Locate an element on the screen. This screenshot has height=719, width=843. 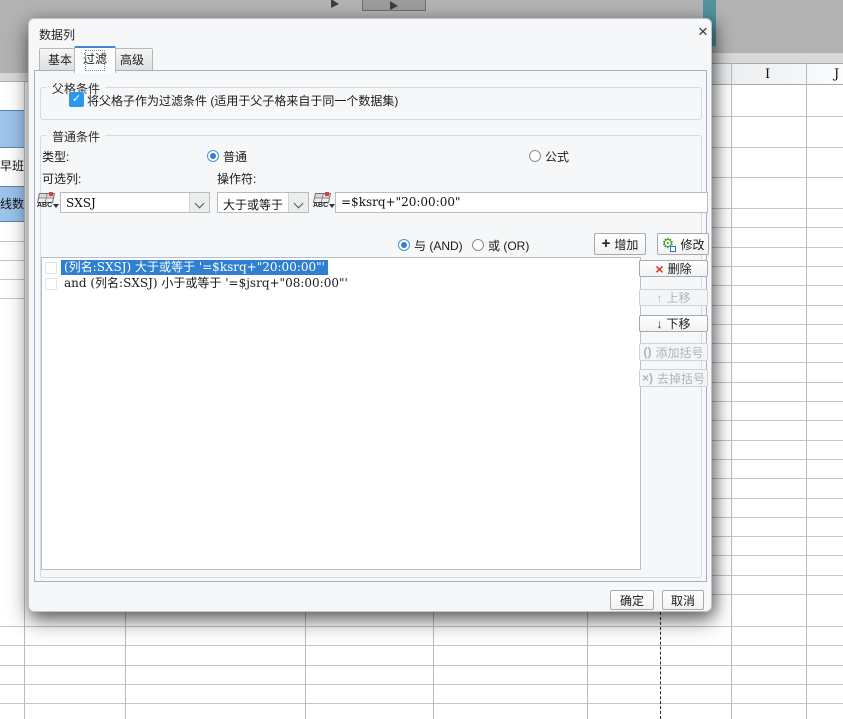
plus-icon: + is located at coordinates (606, 243).